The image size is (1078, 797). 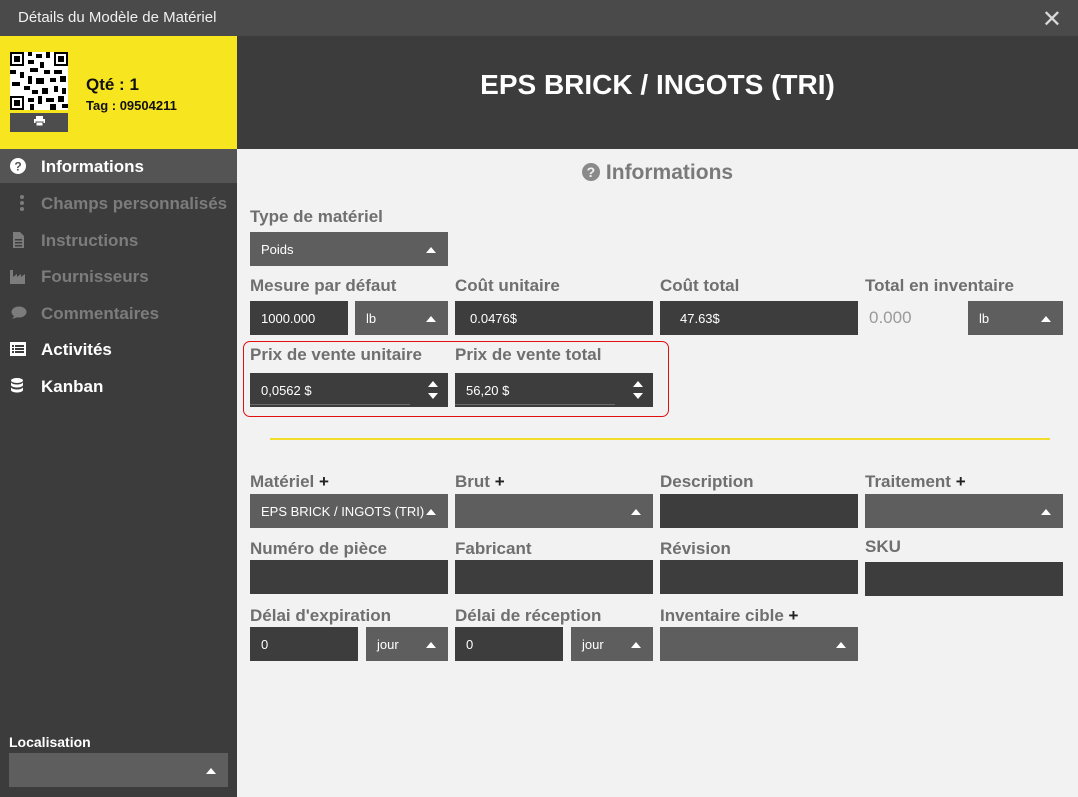 I want to click on sidebar-item-fournisseurs: Fournisseurs, so click(x=118, y=276).